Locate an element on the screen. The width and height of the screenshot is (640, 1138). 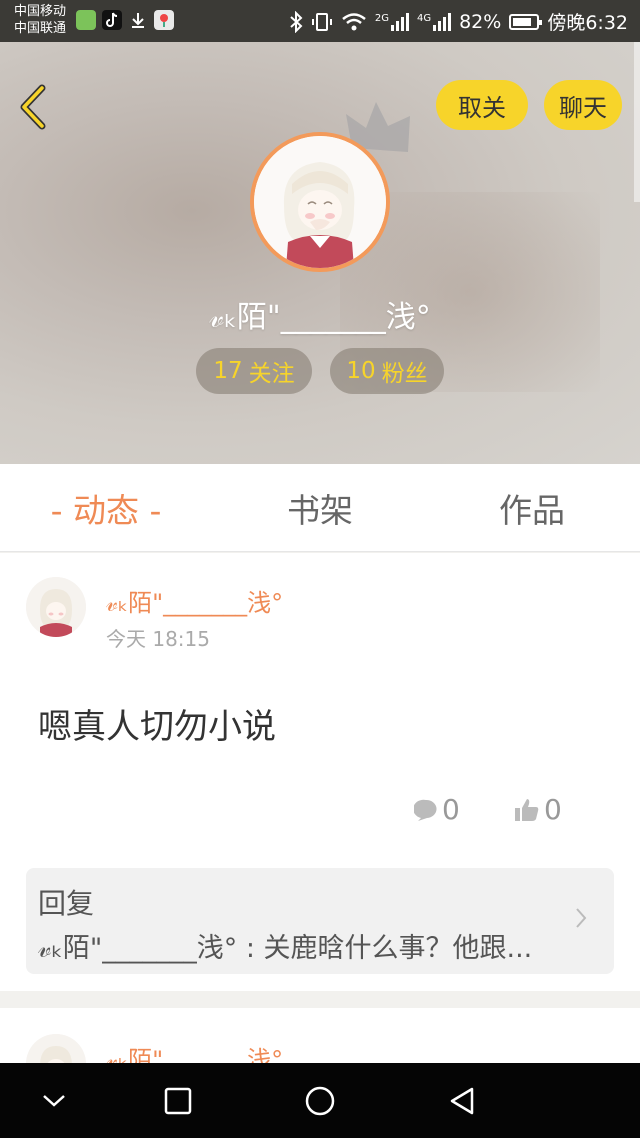
carrier-1: 中国移动 is located at coordinates (40, 11).